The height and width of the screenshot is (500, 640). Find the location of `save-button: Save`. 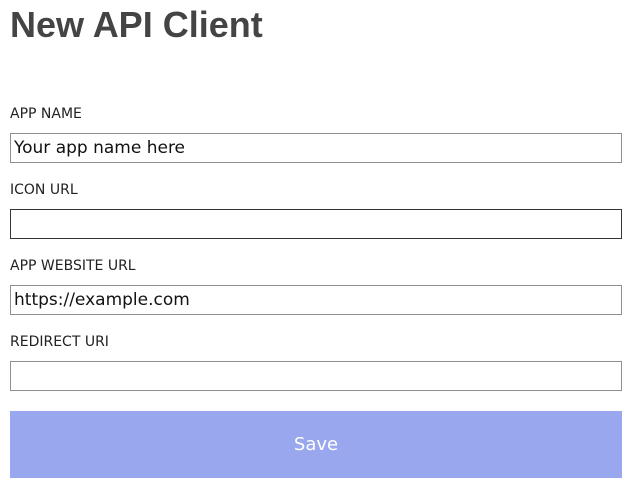

save-button: Save is located at coordinates (316, 444).